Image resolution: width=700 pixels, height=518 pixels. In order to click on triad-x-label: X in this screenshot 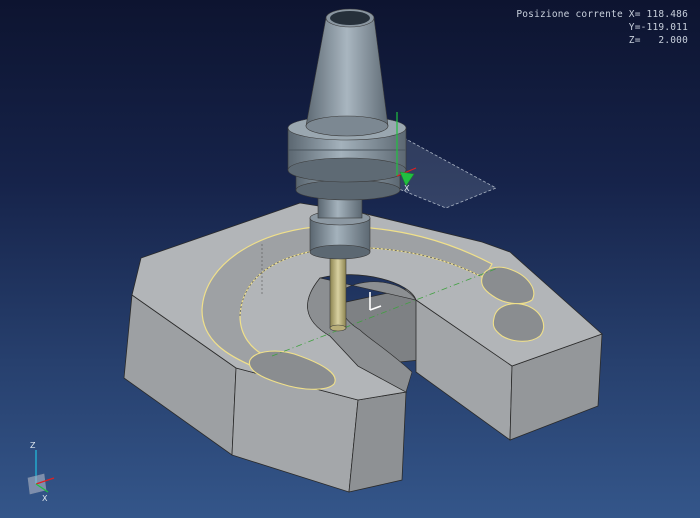, I will do `click(45, 498)`.